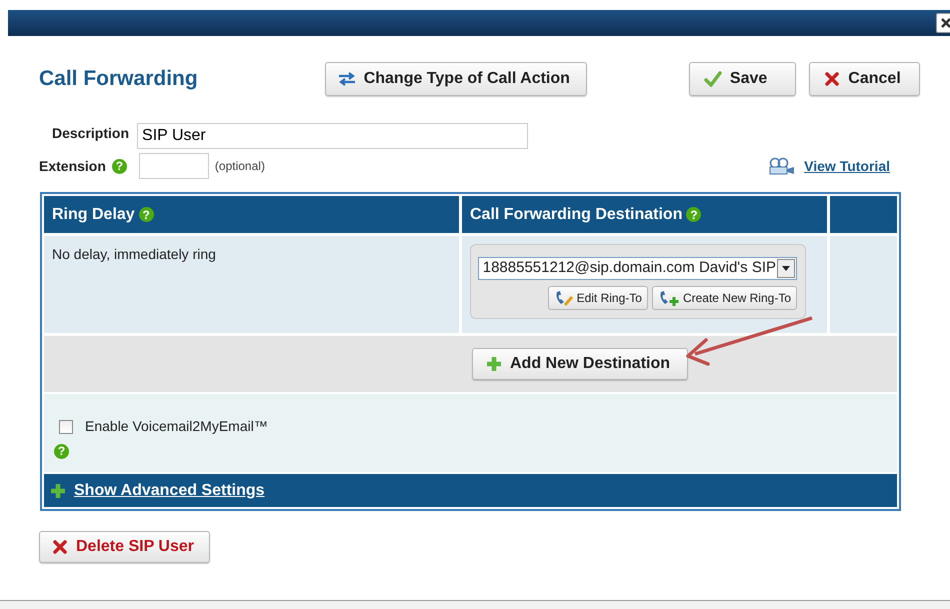  What do you see at coordinates (251, 284) in the screenshot?
I see `table-cell: No delay, immediately ring` at bounding box center [251, 284].